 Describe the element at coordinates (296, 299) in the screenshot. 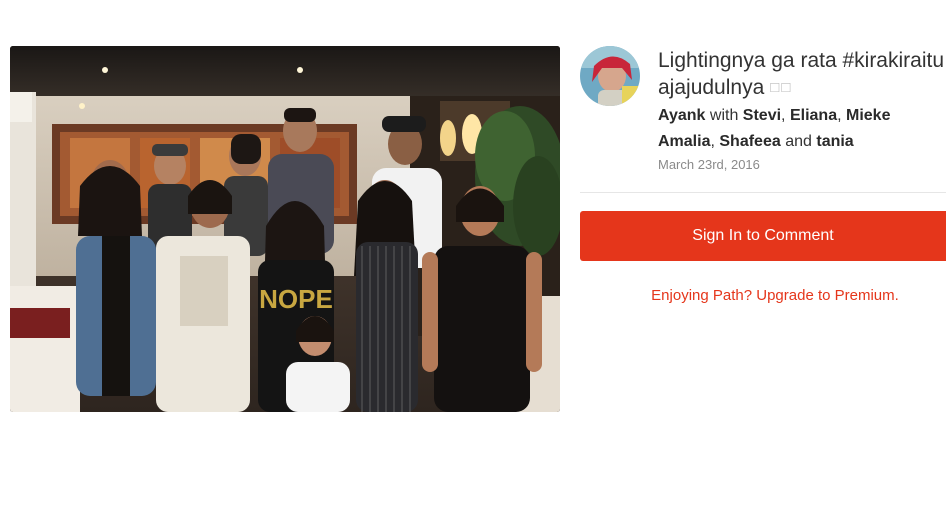

I see `shirt-print: NOPE` at that location.